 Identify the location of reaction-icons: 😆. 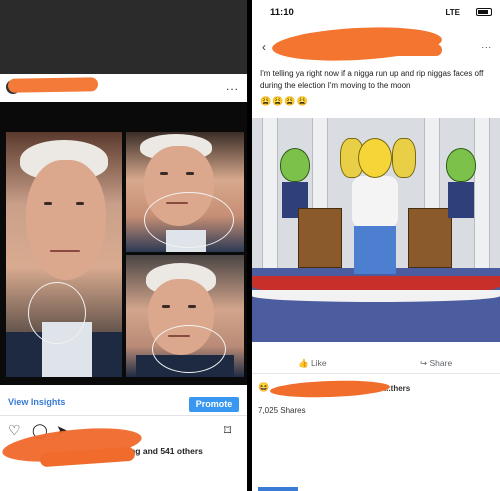
(264, 387).